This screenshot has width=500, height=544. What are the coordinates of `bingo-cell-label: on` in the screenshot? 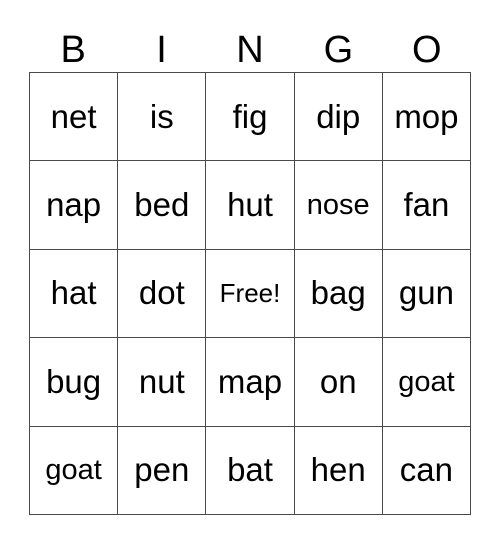 It's located at (338, 381).